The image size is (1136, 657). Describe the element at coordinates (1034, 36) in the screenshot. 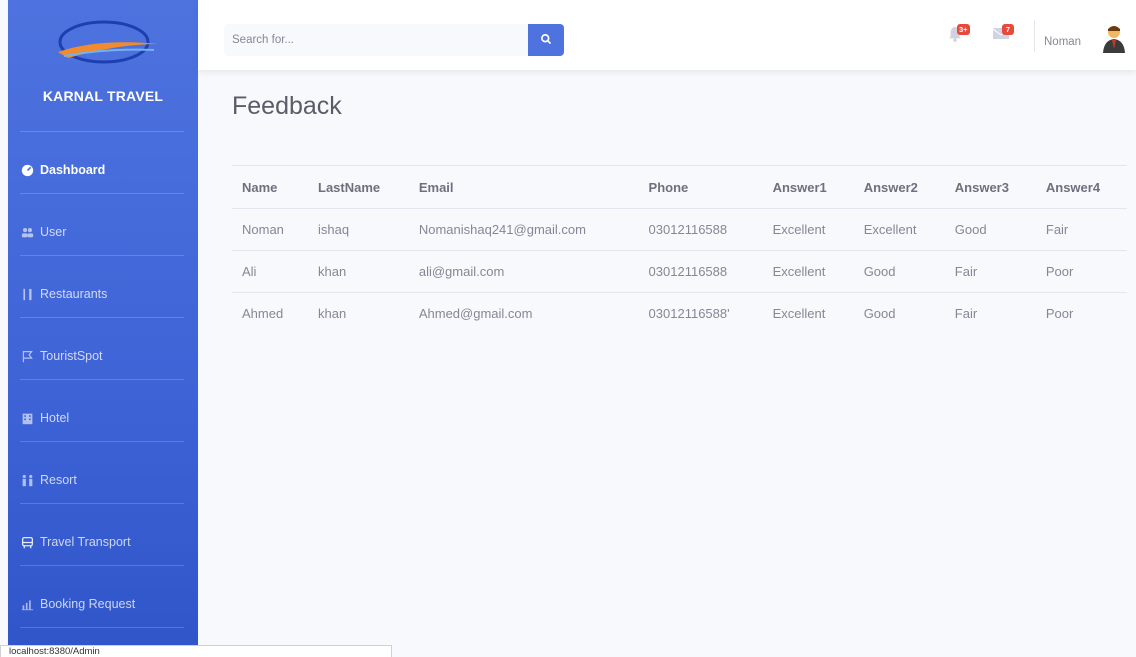

I see `topbar-divider` at that location.